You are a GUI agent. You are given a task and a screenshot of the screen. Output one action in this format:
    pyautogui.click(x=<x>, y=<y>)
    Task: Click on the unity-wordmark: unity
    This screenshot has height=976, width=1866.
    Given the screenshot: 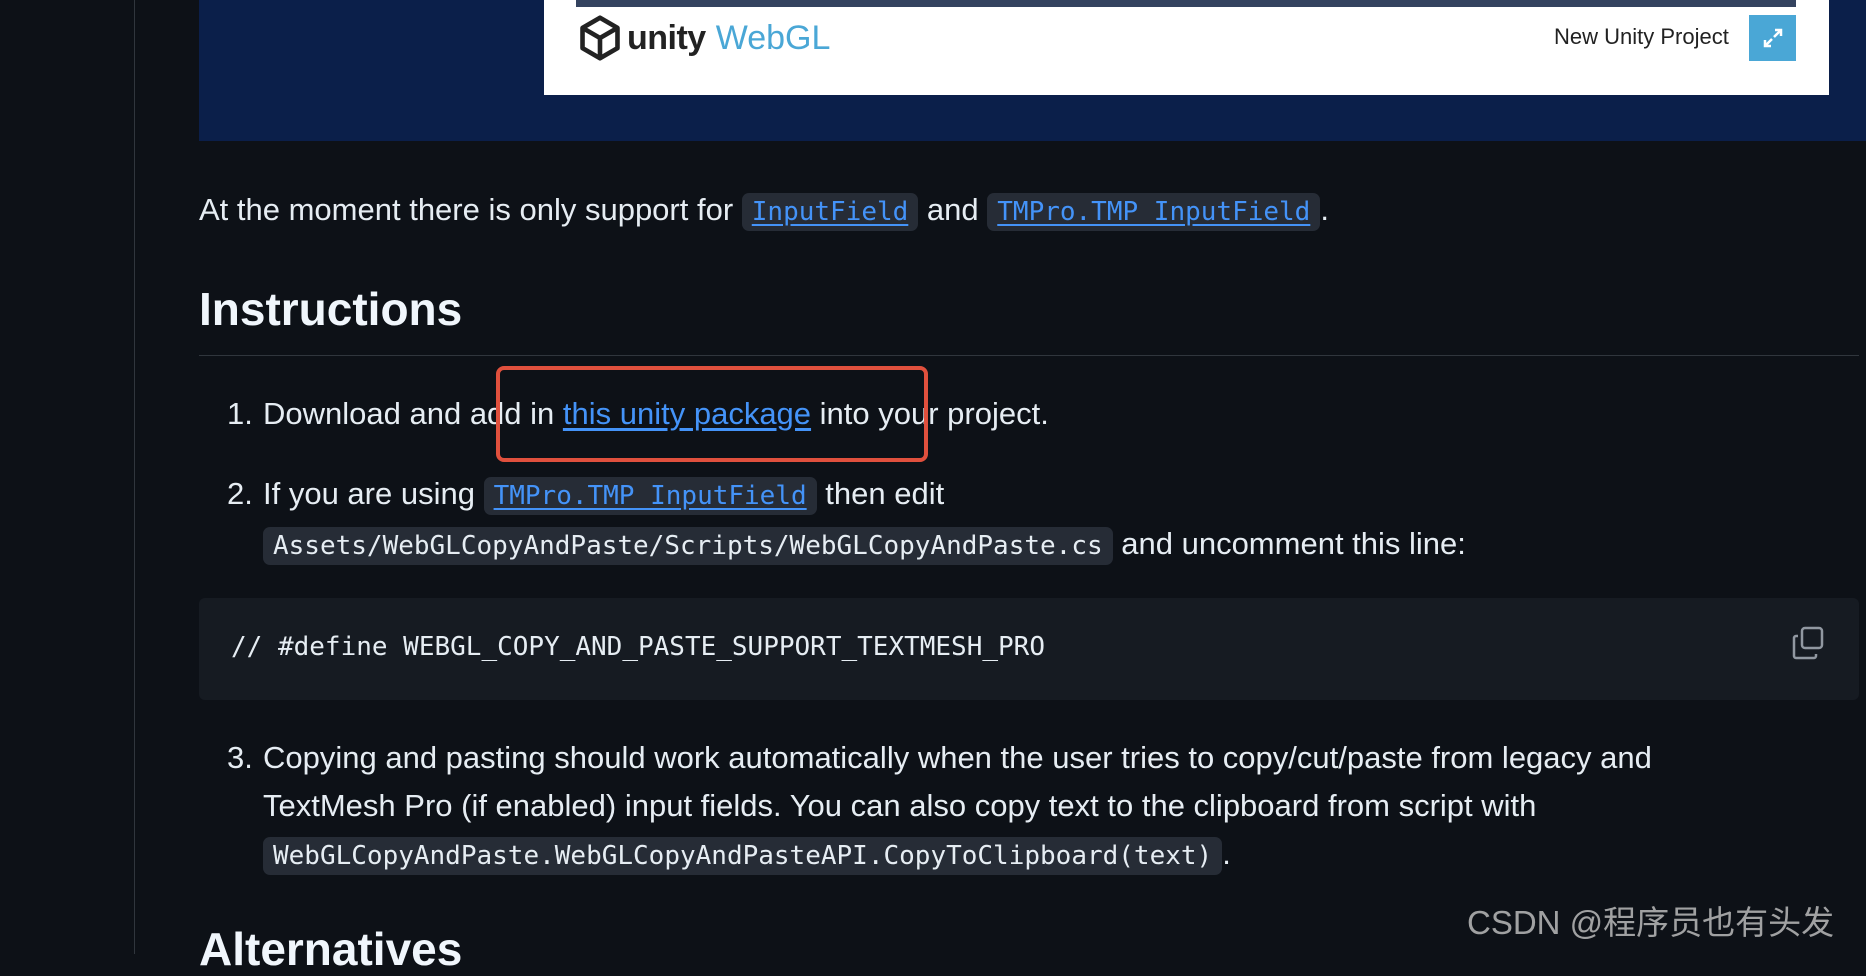 What is the action you would take?
    pyautogui.click(x=666, y=37)
    